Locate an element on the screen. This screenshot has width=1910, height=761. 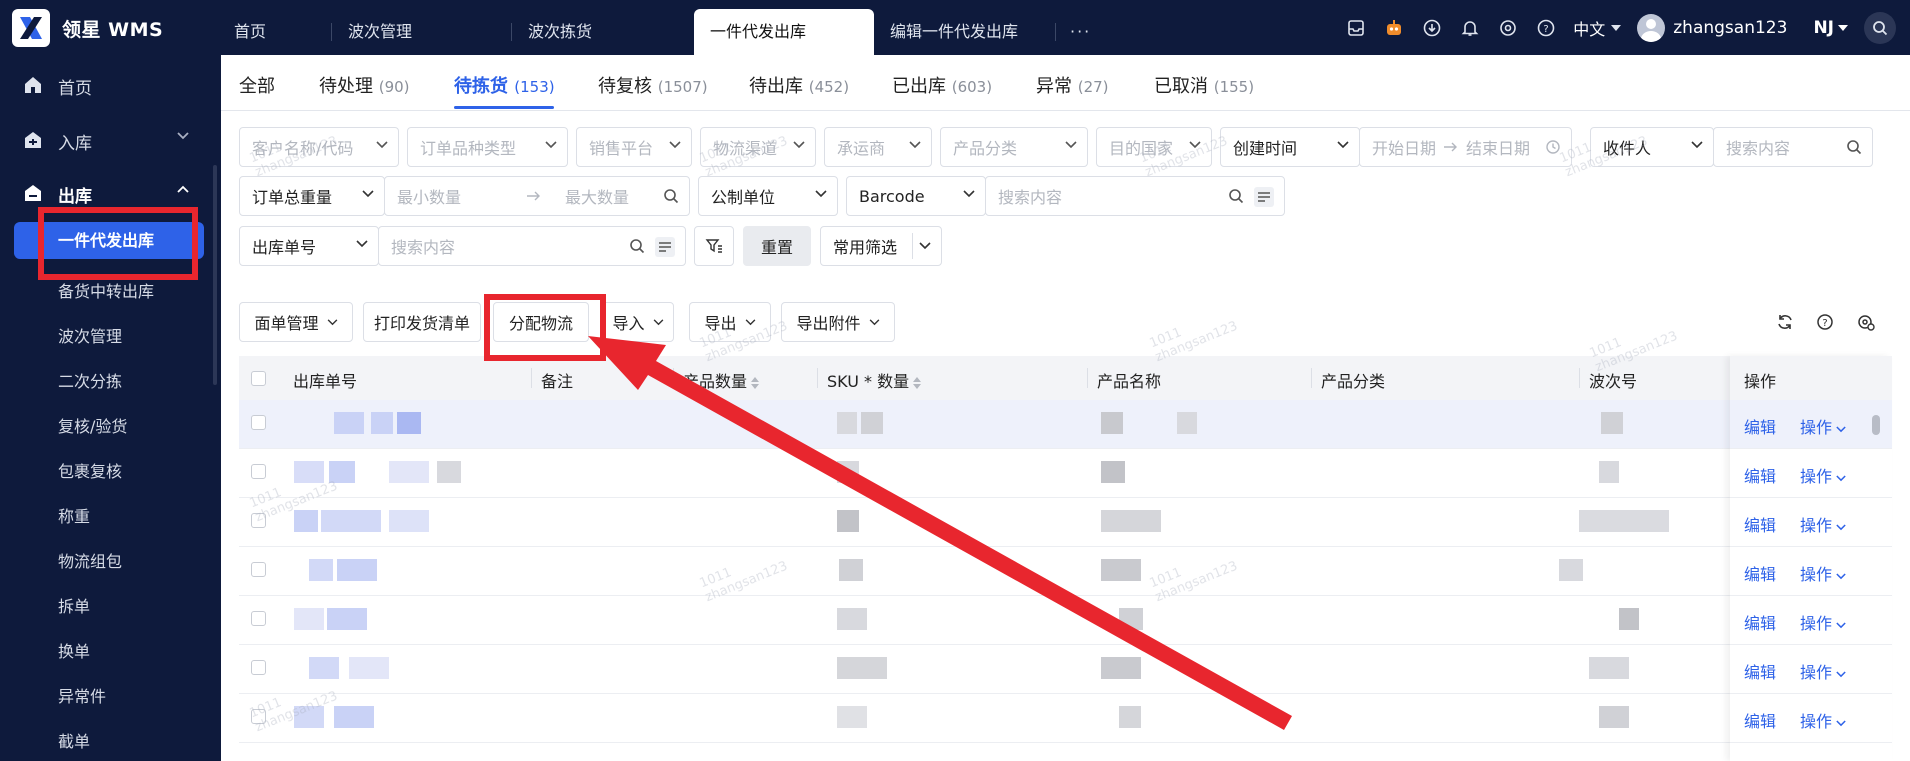
top-tab-more: ··· is located at coordinates (1080, 32).